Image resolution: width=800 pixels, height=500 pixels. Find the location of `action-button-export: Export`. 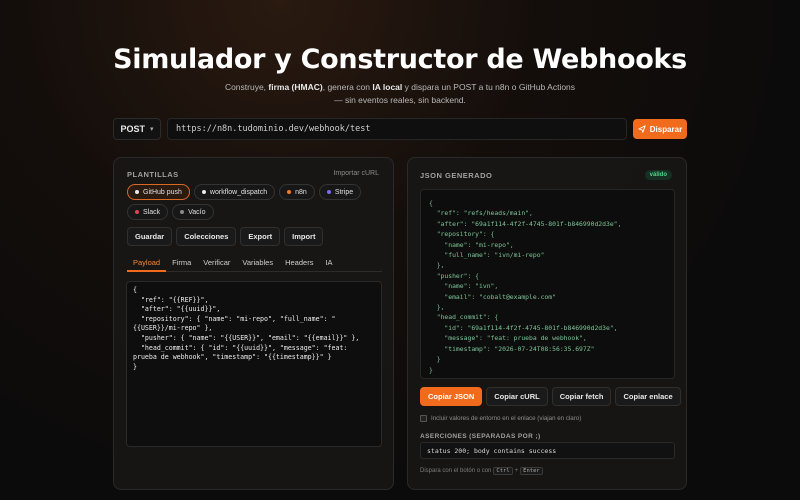

action-button-export: Export is located at coordinates (260, 236).